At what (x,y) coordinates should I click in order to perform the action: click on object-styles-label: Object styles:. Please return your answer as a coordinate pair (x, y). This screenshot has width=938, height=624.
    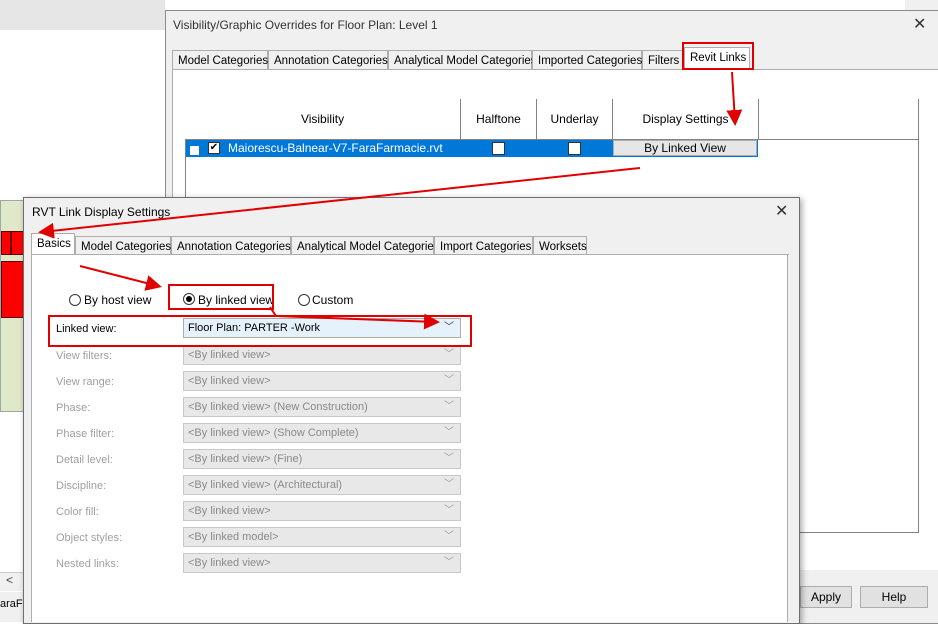
    Looking at the image, I should click on (89, 538).